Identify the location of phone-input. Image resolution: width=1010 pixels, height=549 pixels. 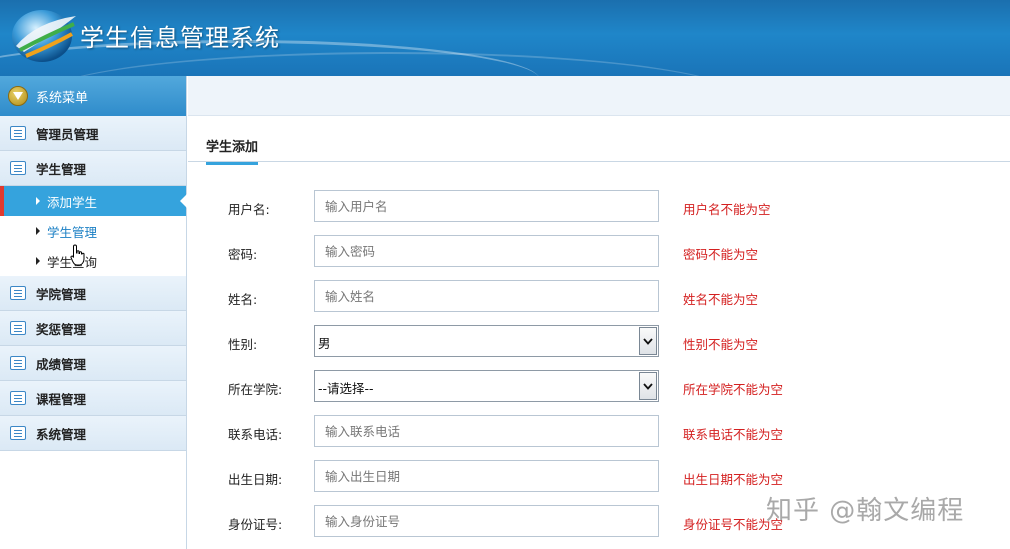
(486, 431).